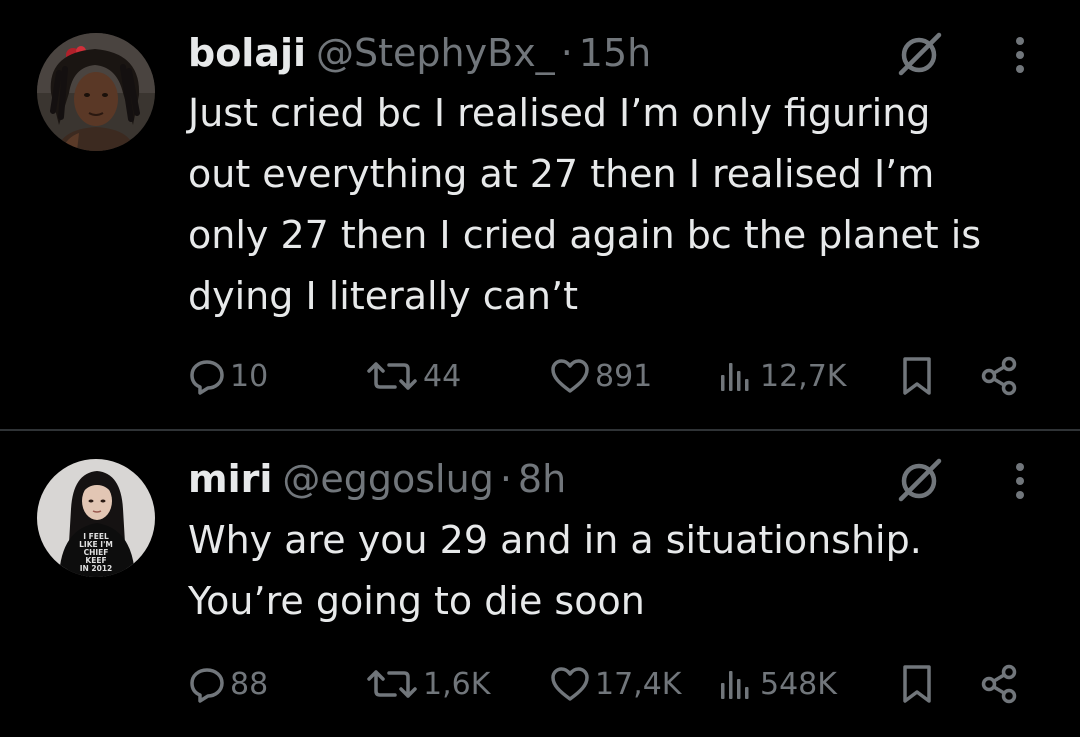 Image resolution: width=1080 pixels, height=737 pixels. What do you see at coordinates (615, 53) in the screenshot?
I see `timestamp: 15h` at bounding box center [615, 53].